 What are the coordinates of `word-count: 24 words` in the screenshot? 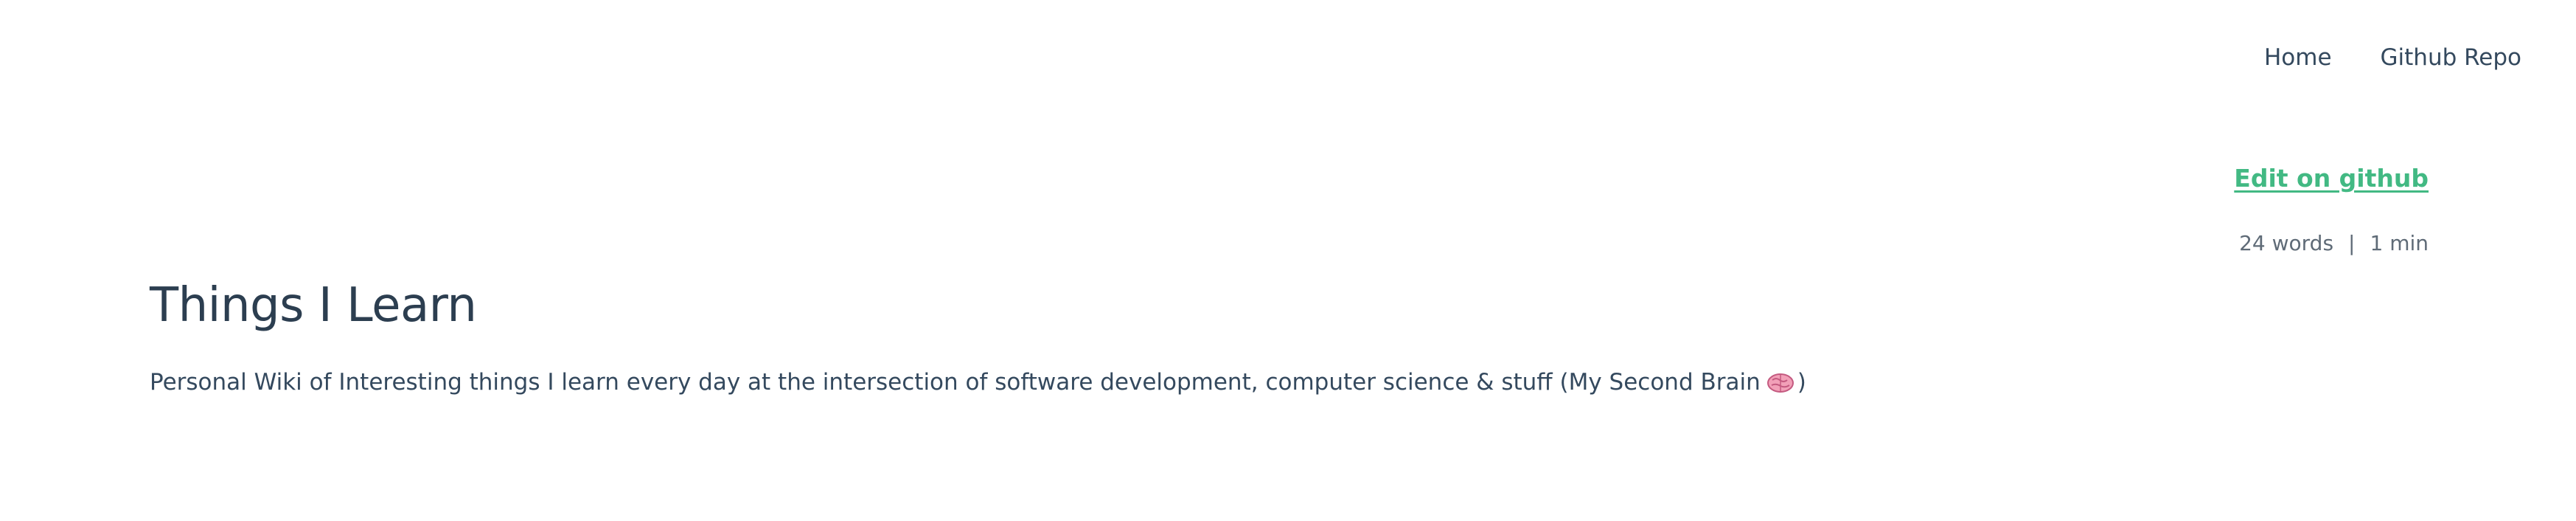 It's located at (2286, 243).